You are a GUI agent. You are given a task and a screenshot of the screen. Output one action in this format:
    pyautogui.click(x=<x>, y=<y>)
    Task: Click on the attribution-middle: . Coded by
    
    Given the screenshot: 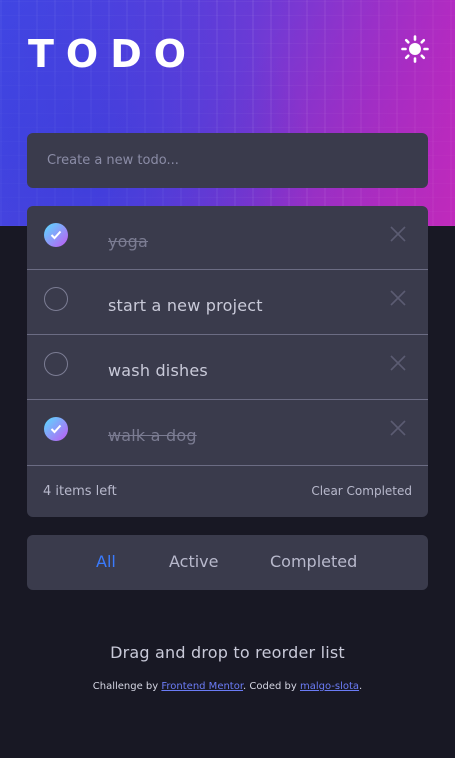 What is the action you would take?
    pyautogui.click(x=271, y=686)
    